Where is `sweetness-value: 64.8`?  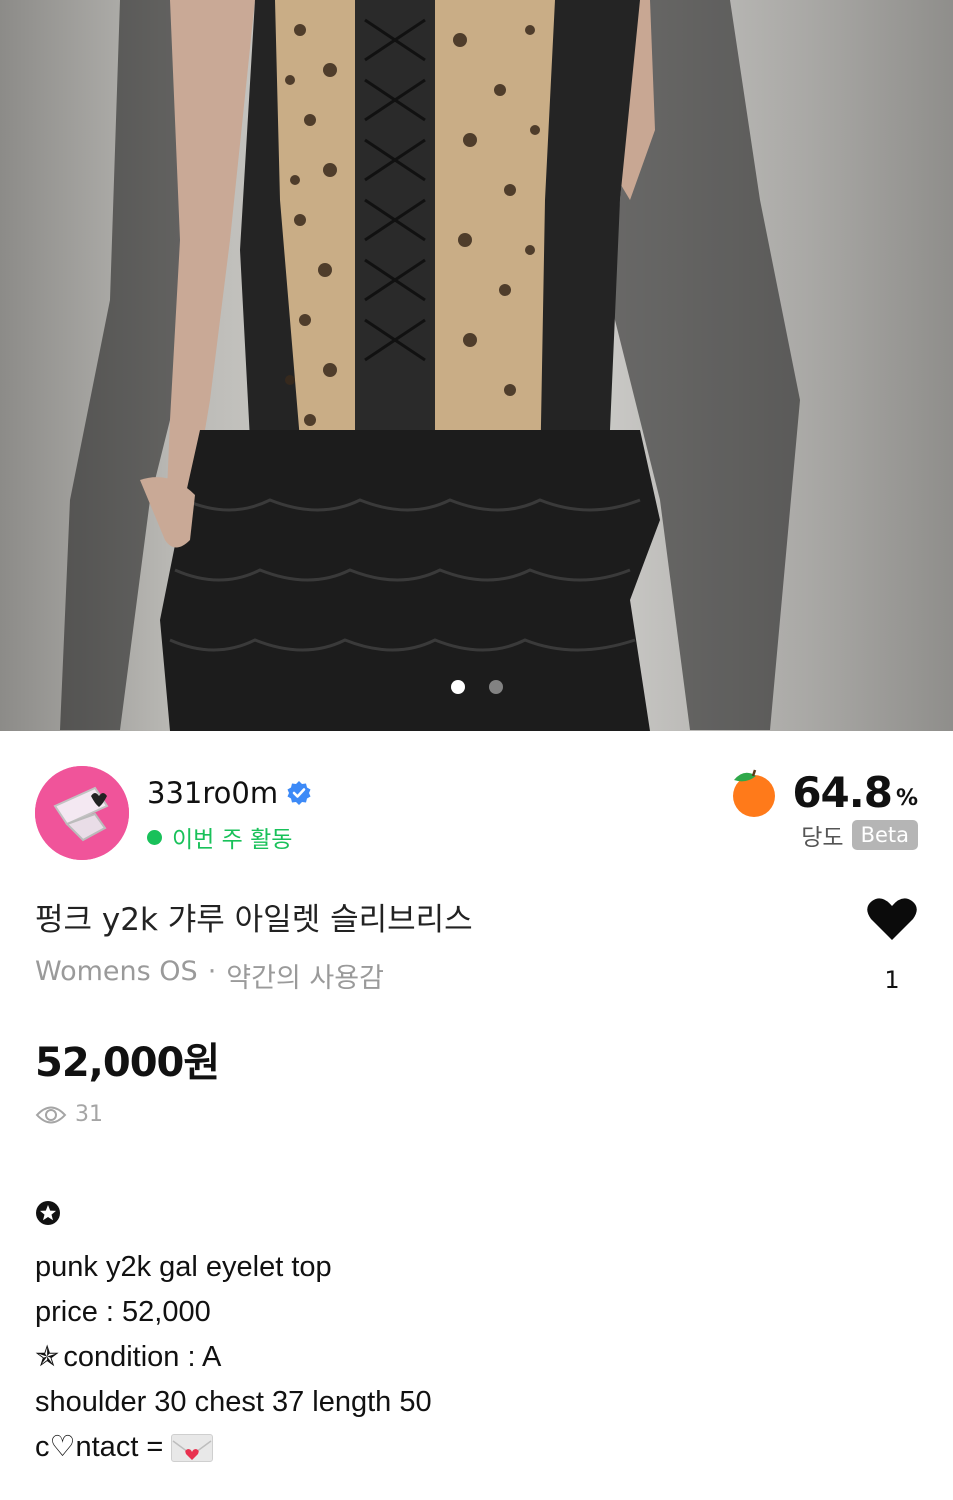
sweetness-value: 64.8 is located at coordinates (842, 792).